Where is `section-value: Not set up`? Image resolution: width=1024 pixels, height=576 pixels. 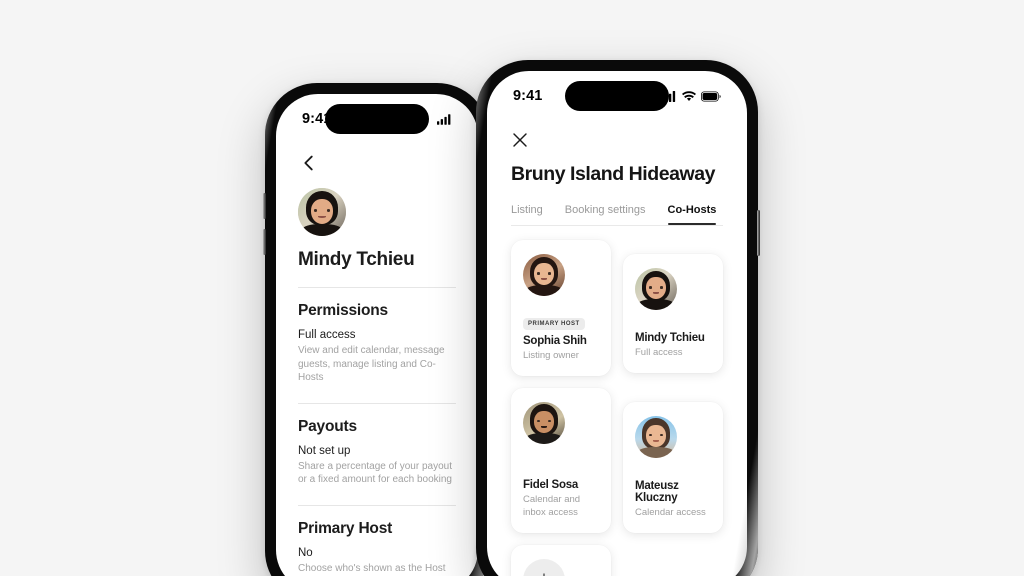 section-value: Not set up is located at coordinates (324, 450).